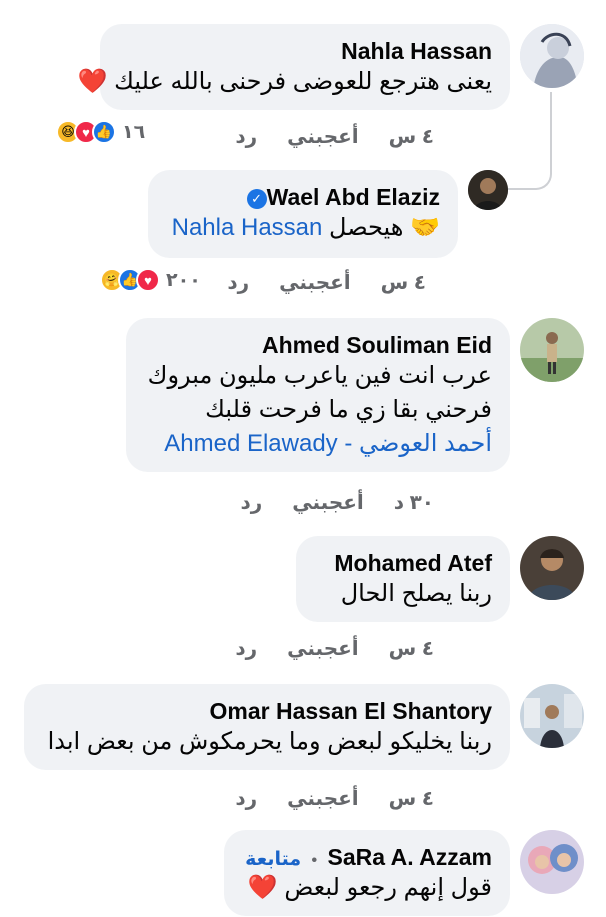 The width and height of the screenshot is (606, 917). I want to click on comment-text-line: عرب انت فين ياعرب مليون مبروك, so click(319, 375).